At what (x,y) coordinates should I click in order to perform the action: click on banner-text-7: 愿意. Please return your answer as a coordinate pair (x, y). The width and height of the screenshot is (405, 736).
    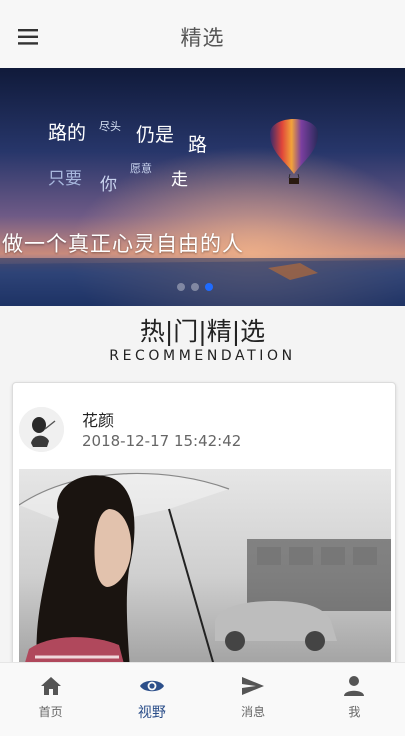
    Looking at the image, I should click on (141, 168).